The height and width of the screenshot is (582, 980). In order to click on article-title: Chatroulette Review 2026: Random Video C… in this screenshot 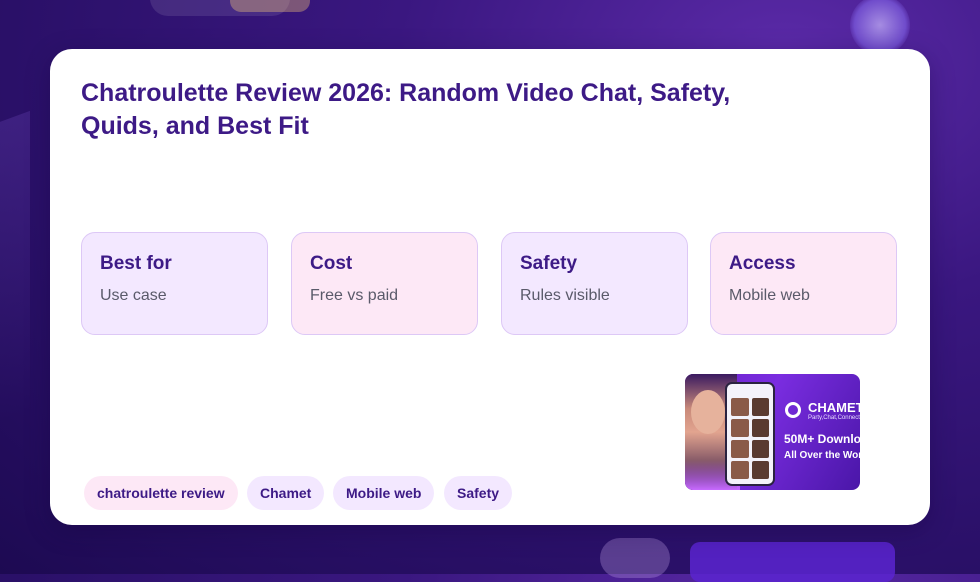, I will do `click(441, 110)`.